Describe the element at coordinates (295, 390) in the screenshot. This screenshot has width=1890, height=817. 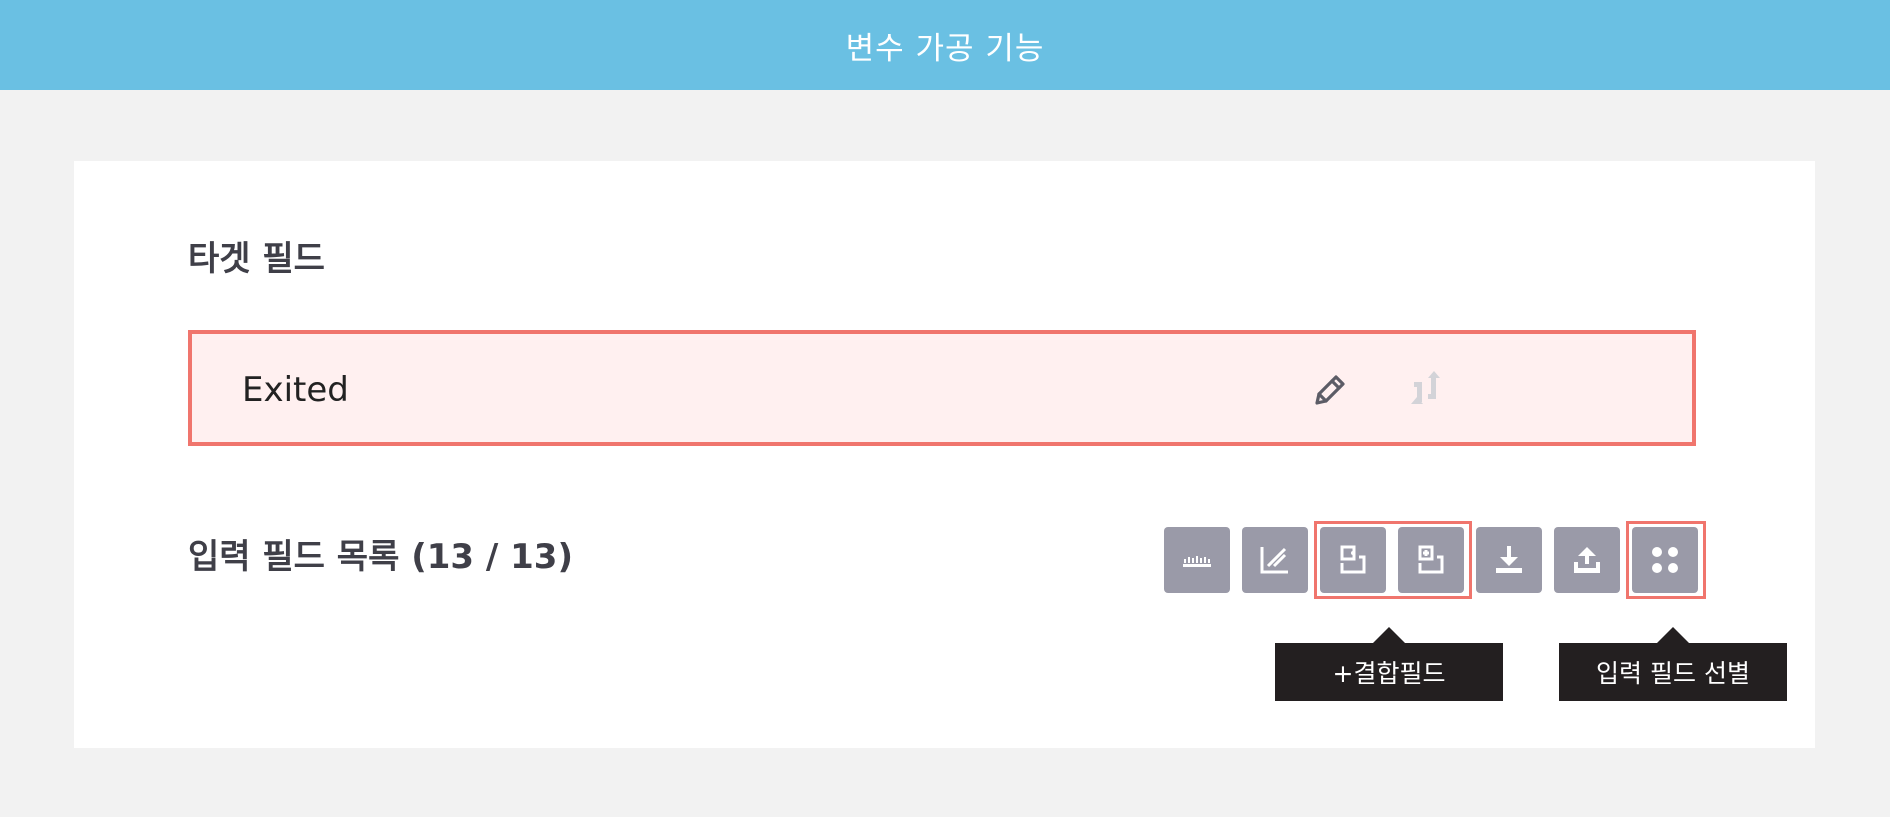
I see `target-field-value: Exited` at that location.